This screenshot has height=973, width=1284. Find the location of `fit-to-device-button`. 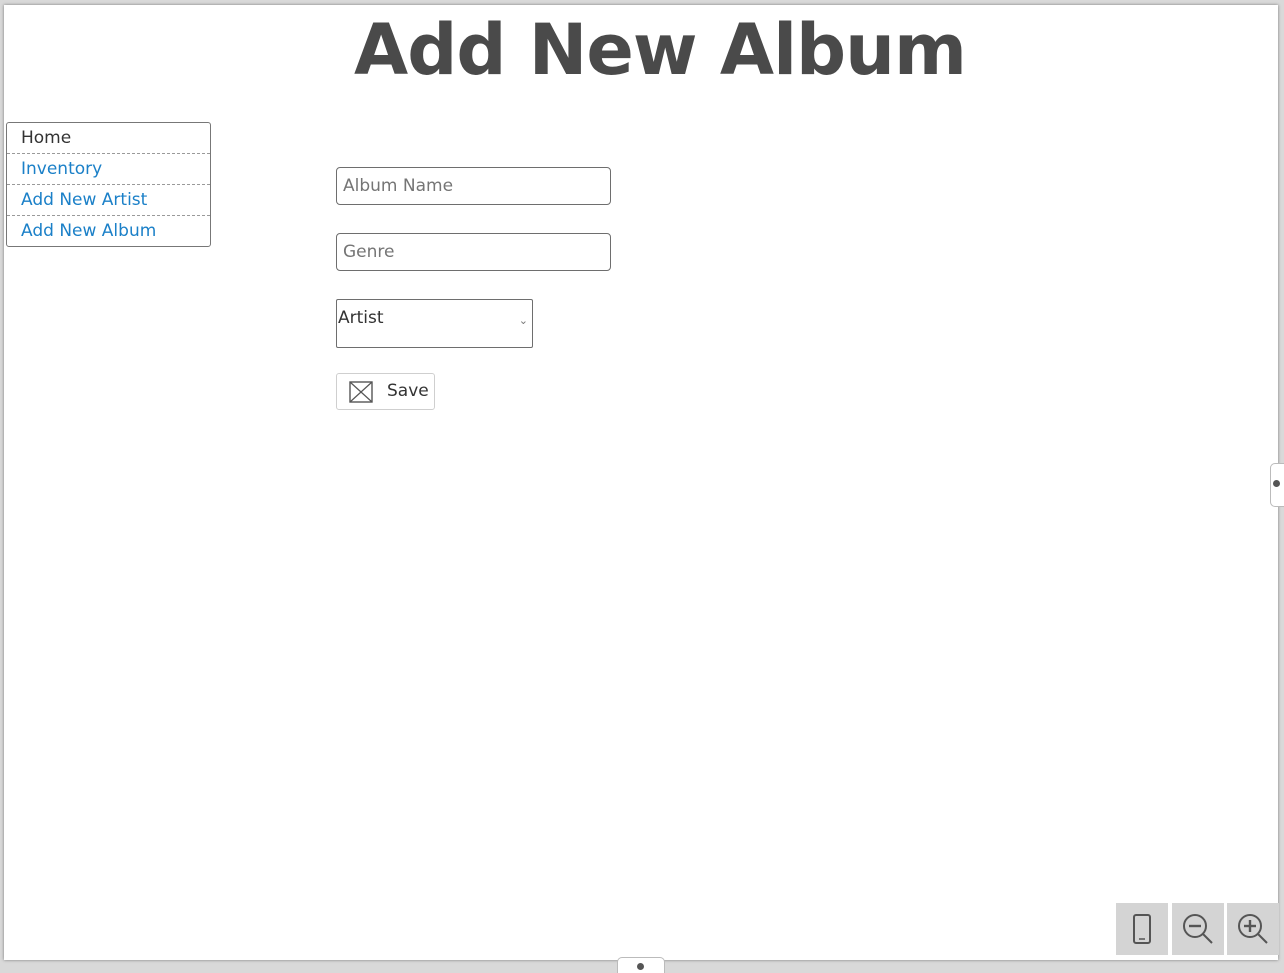

fit-to-device-button is located at coordinates (1142, 929).